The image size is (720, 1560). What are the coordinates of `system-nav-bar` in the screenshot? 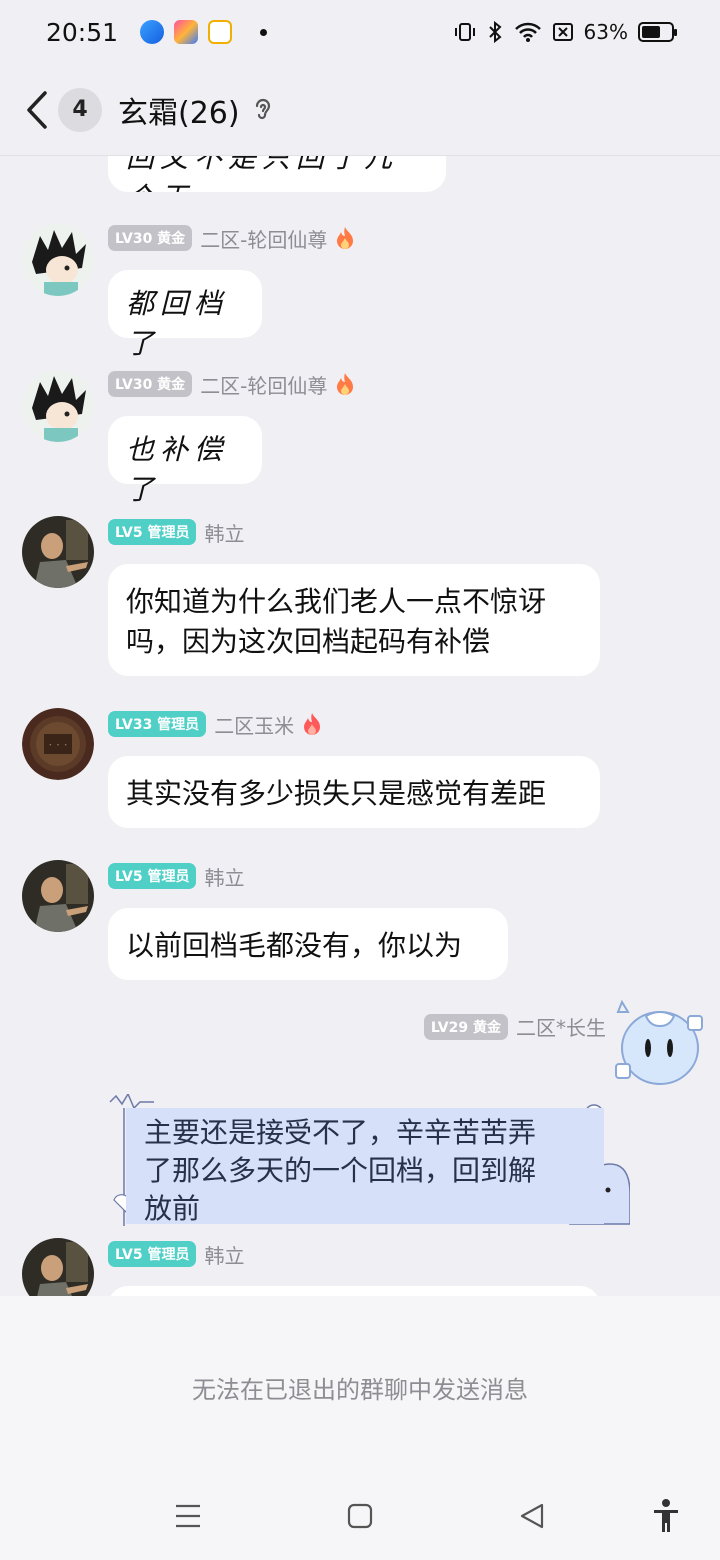 It's located at (360, 1516).